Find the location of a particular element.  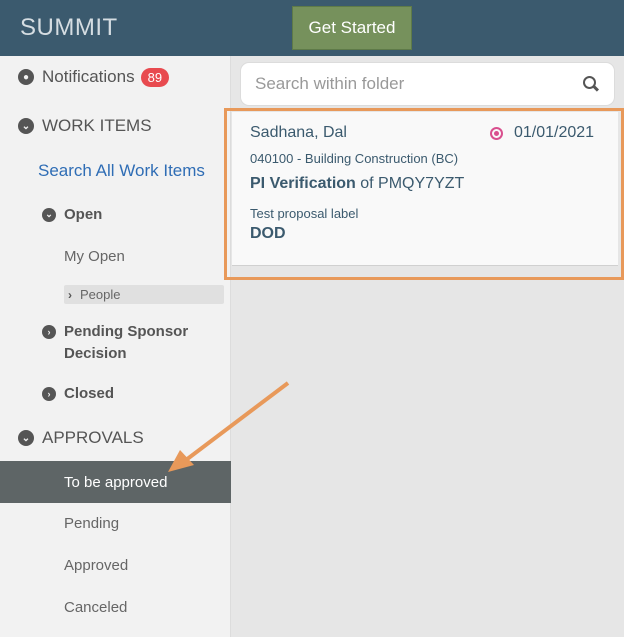

sidebar-item-my-open: My Open is located at coordinates (94, 256).